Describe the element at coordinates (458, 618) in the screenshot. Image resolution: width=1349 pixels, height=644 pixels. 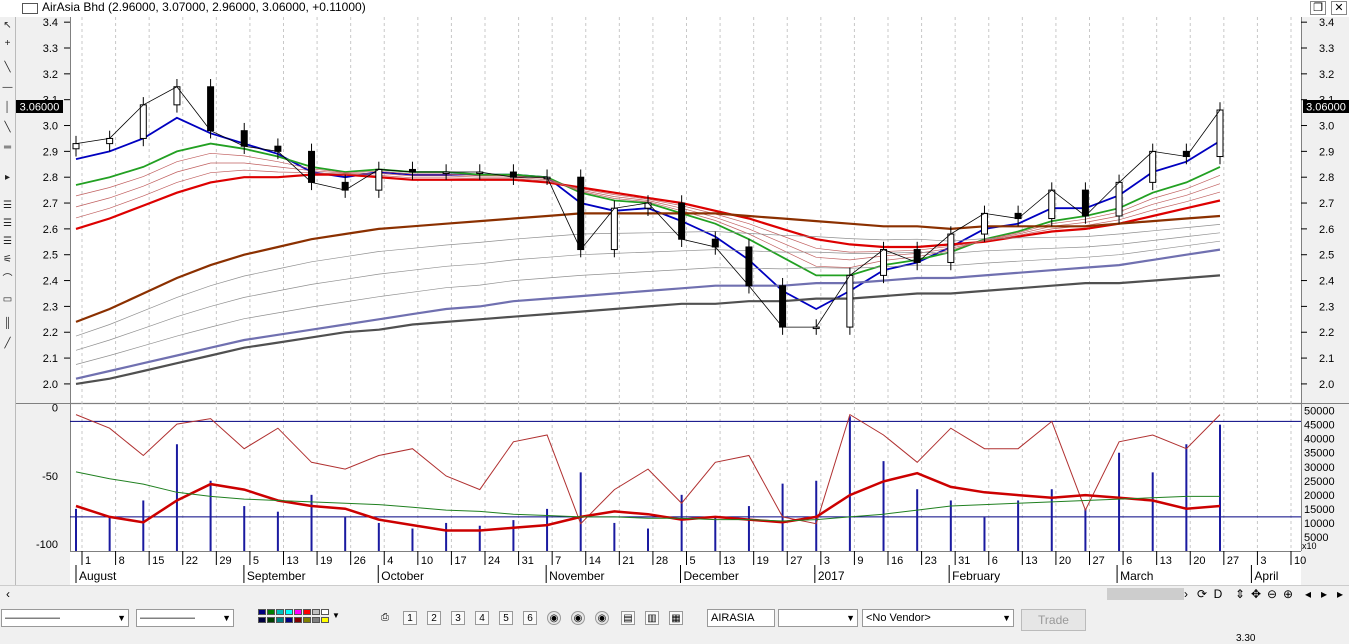
I see `layout-3-icon: 3` at that location.